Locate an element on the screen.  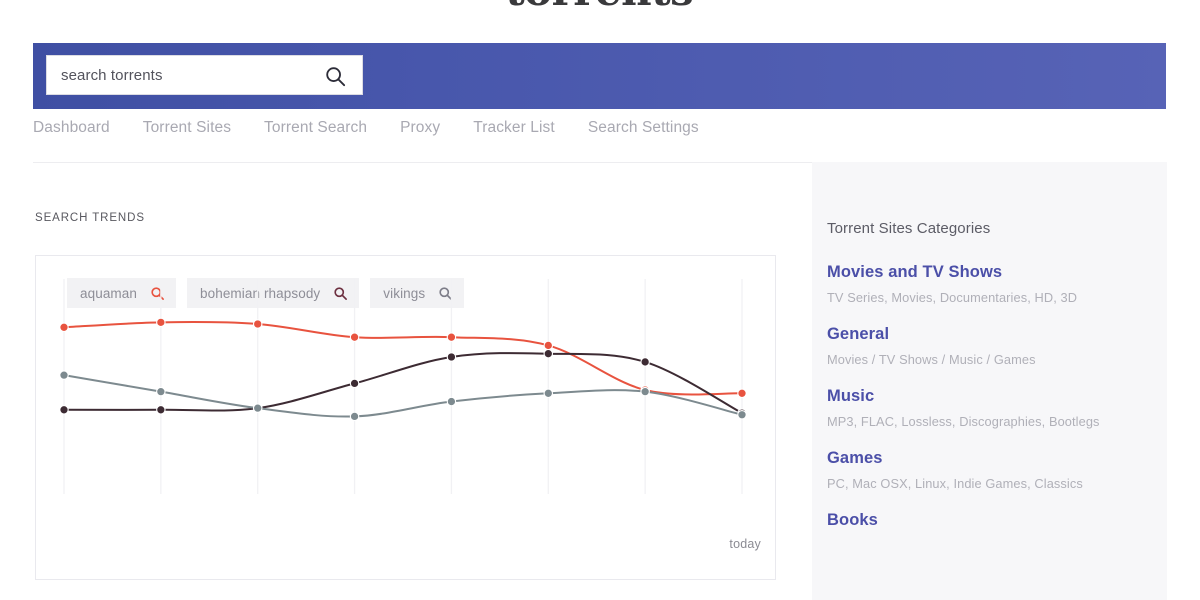
category-title: General is located at coordinates (997, 334).